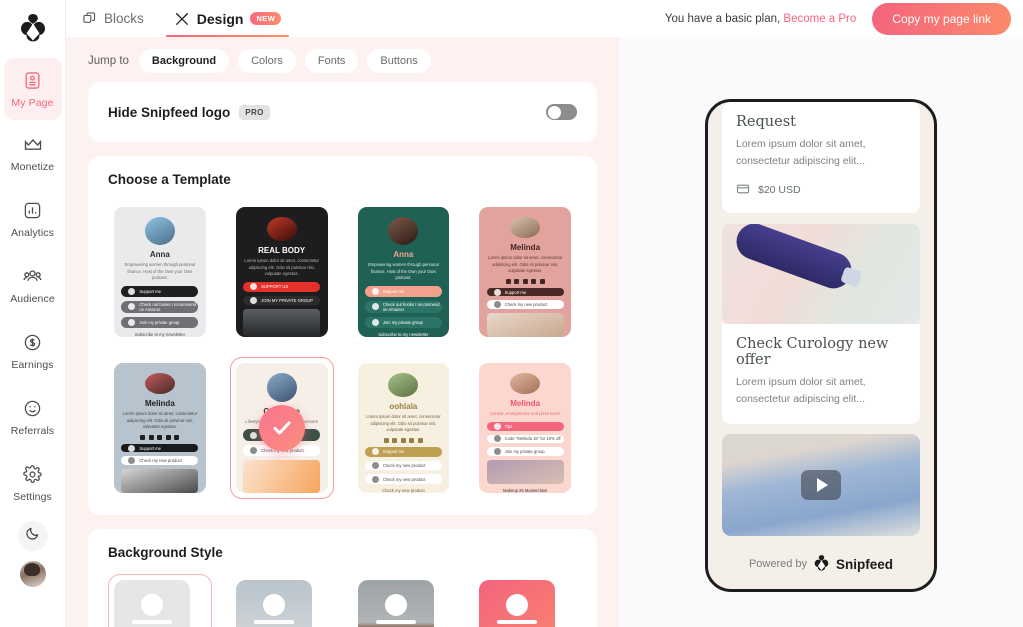 The width and height of the screenshot is (1023, 627). What do you see at coordinates (184, 61) in the screenshot?
I see `jump-chip-background: Background` at bounding box center [184, 61].